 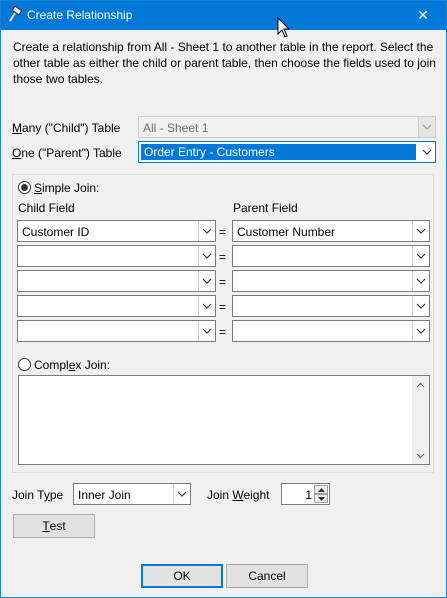 I want to click on many-table-label: Many ("Child") Table, so click(x=66, y=128).